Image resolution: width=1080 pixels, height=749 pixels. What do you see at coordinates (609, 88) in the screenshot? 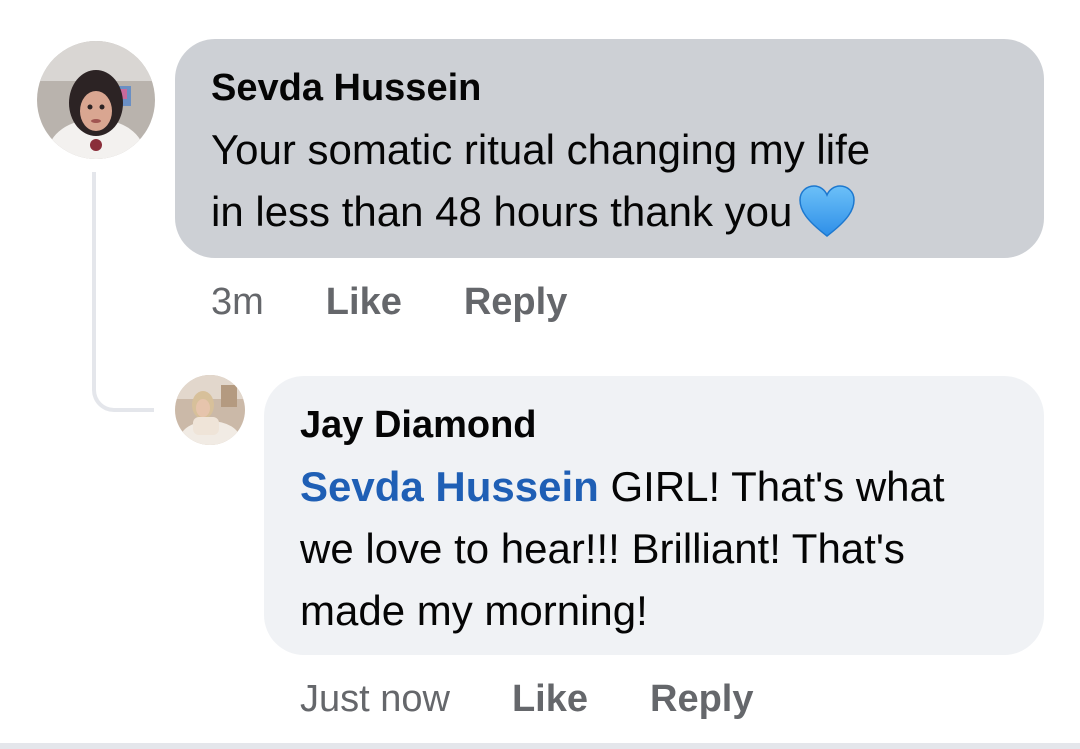
I see `comment-author-name: Sevda Hussein` at bounding box center [609, 88].